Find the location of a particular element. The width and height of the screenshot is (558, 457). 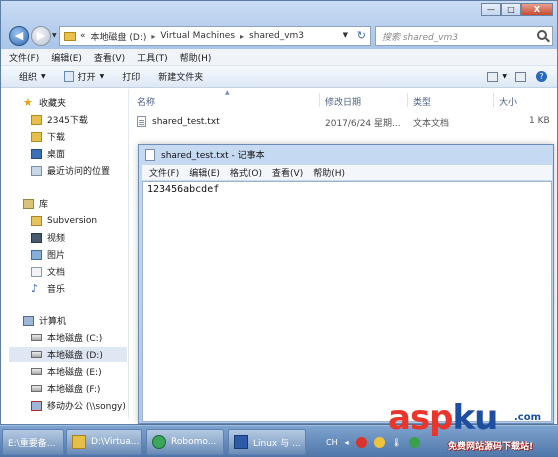

menu-edit: 编辑(E) is located at coordinates (66, 57).